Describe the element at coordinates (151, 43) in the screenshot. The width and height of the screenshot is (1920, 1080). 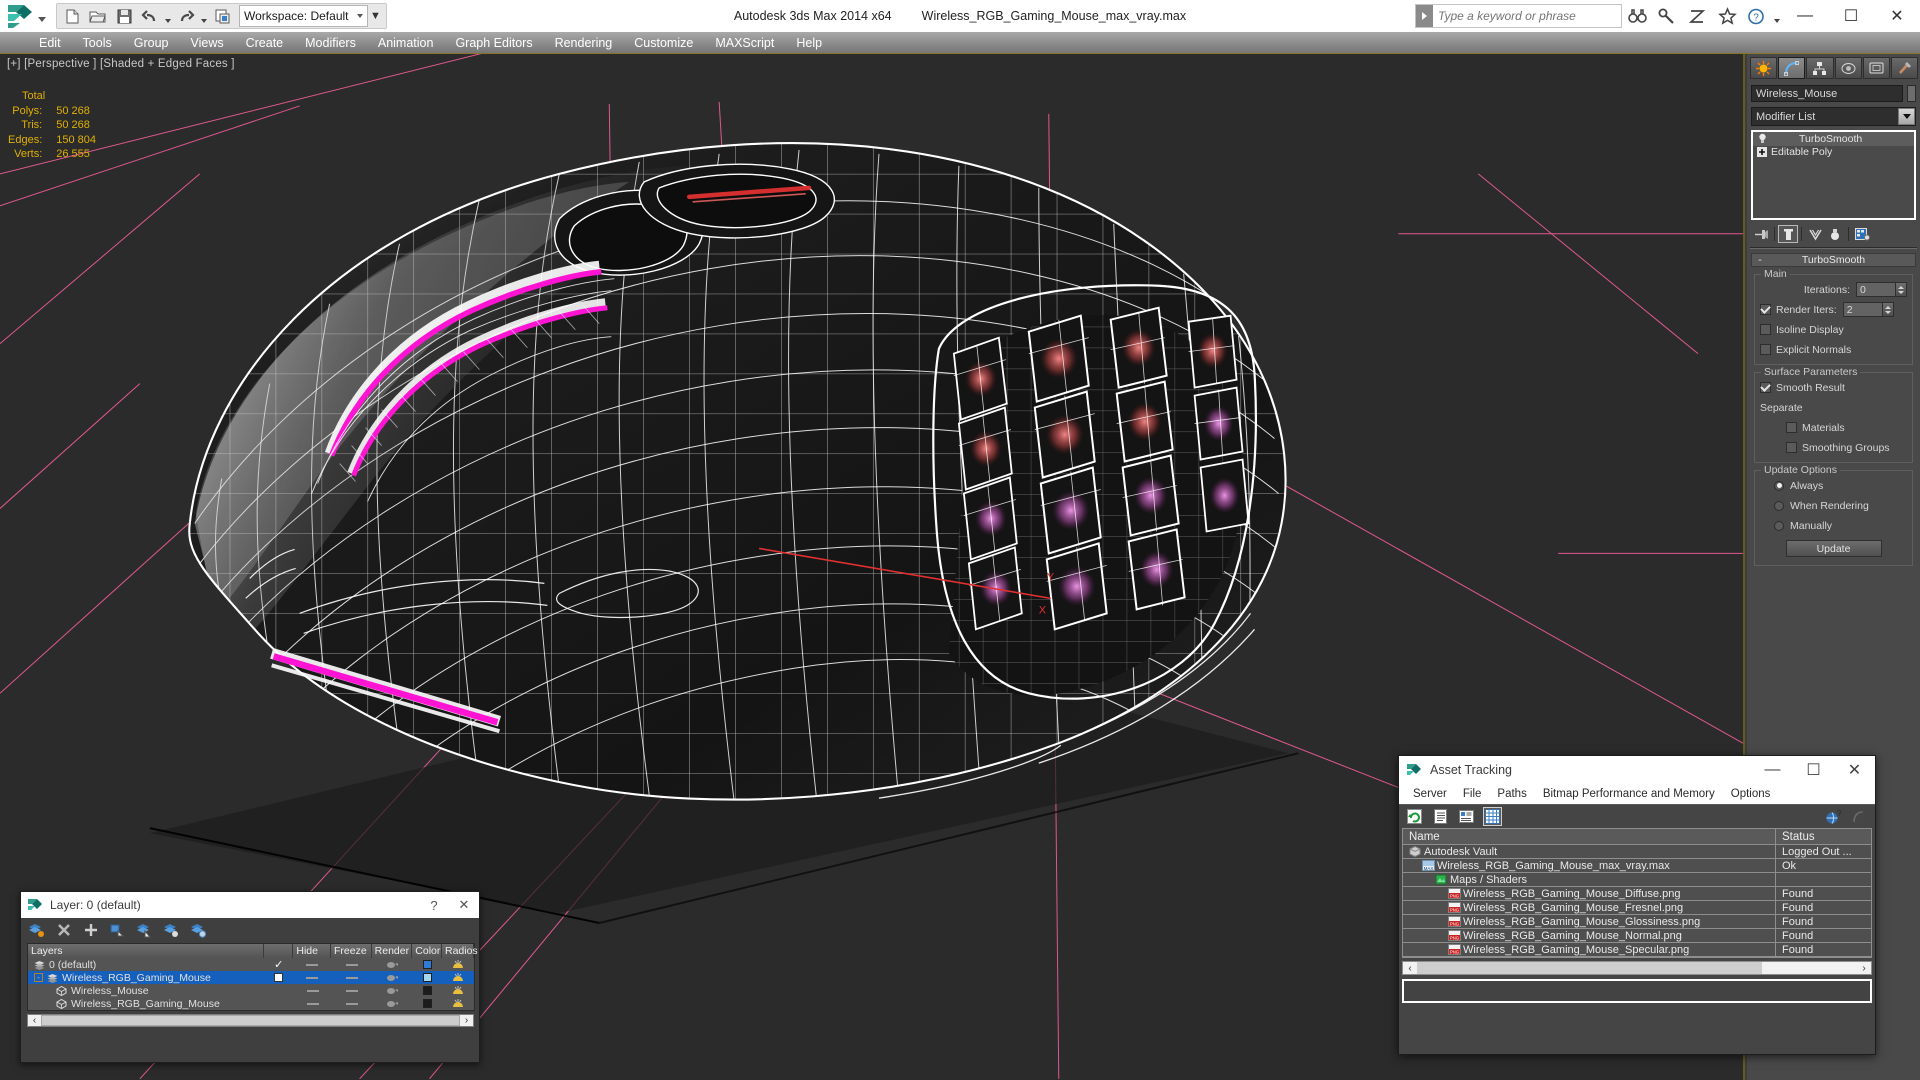
I see `menu-item-group: Group` at that location.